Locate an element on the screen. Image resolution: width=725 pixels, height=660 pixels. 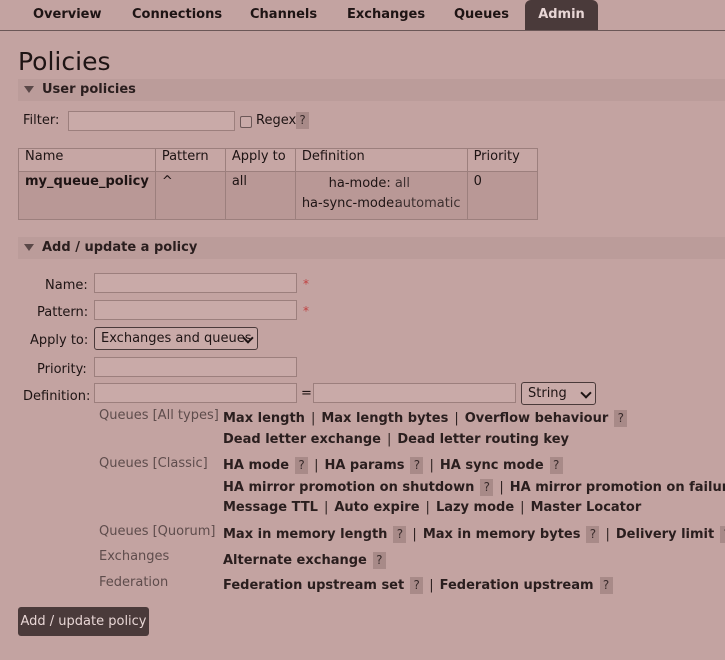
policy-apply-to-cell: all is located at coordinates (260, 195).